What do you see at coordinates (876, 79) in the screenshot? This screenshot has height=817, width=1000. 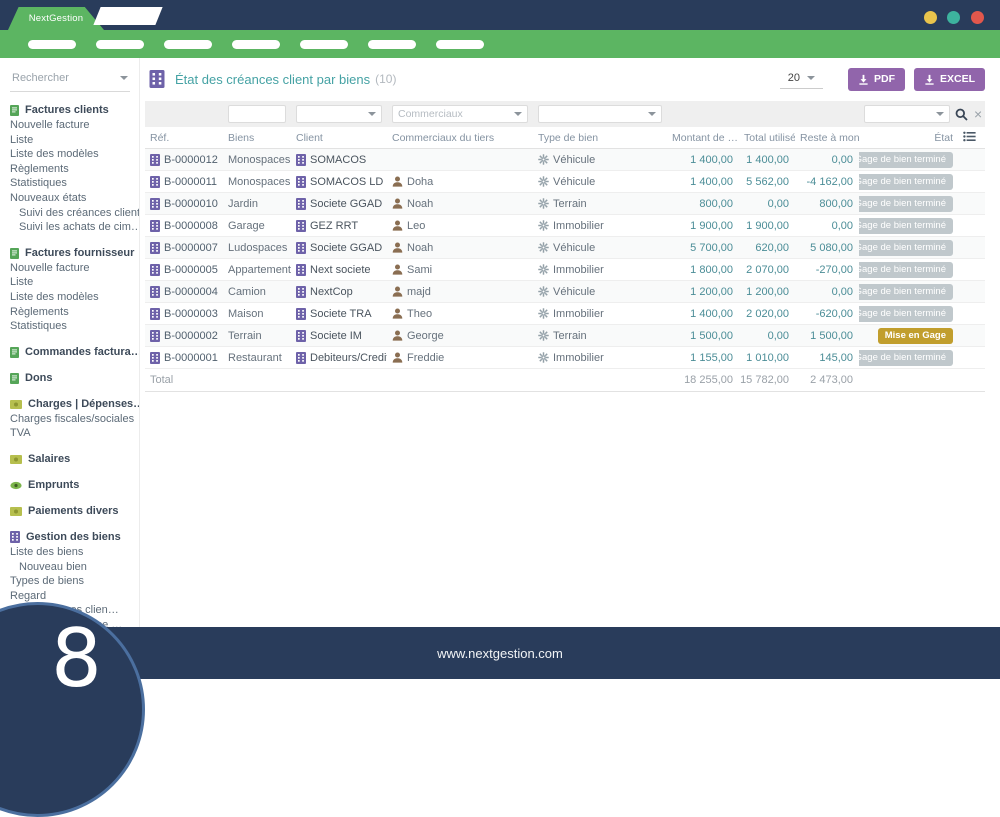 I see `export-pdf-button: PDF` at bounding box center [876, 79].